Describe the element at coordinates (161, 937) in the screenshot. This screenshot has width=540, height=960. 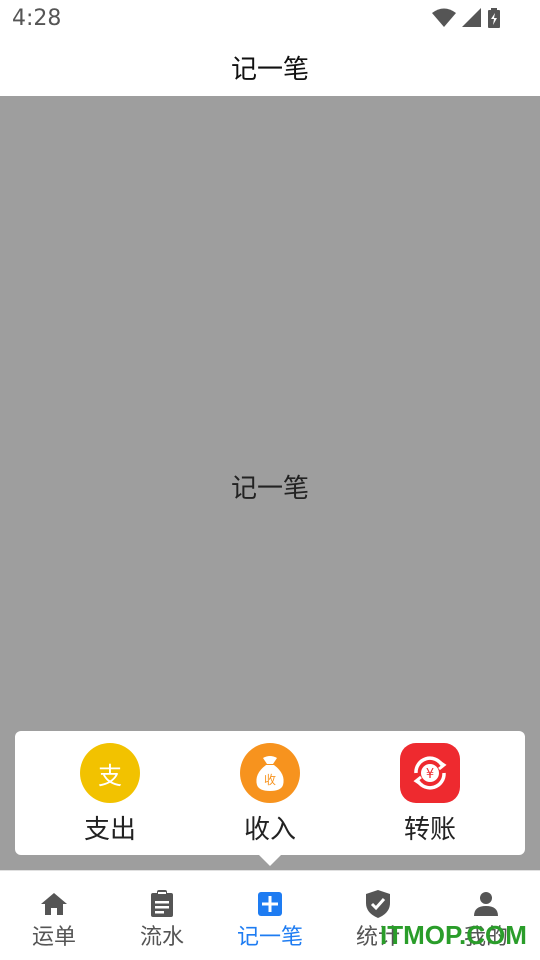
I see `nav-label-flow: 流水` at that location.